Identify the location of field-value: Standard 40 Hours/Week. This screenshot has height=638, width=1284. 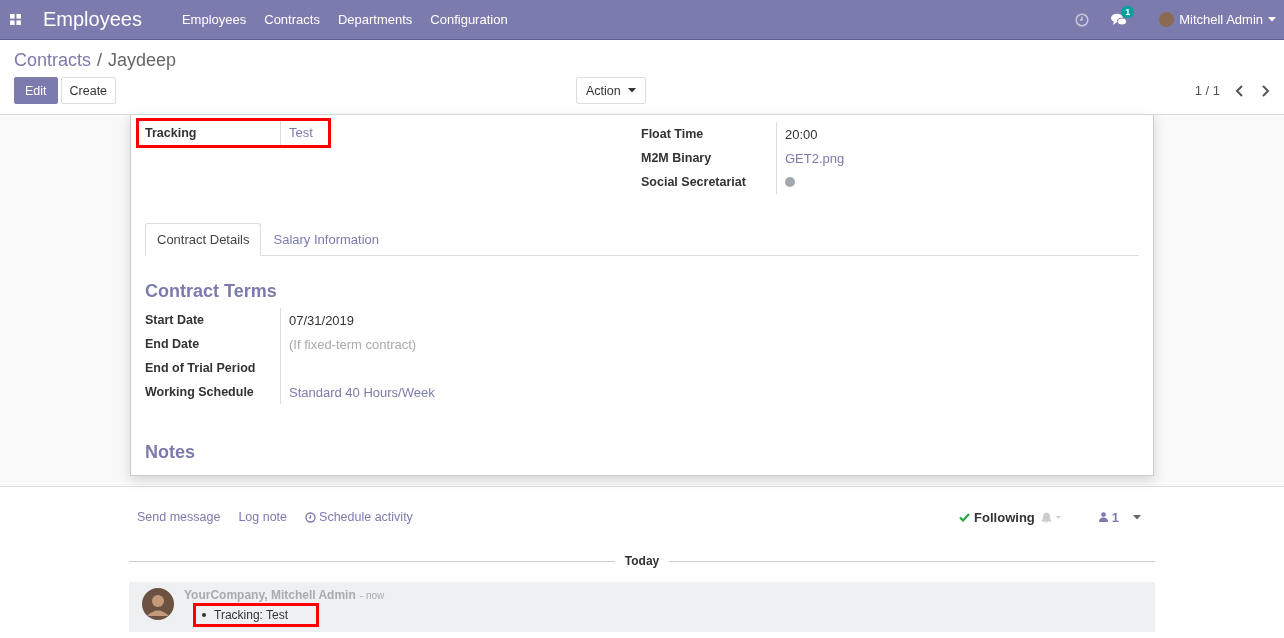
(362, 392).